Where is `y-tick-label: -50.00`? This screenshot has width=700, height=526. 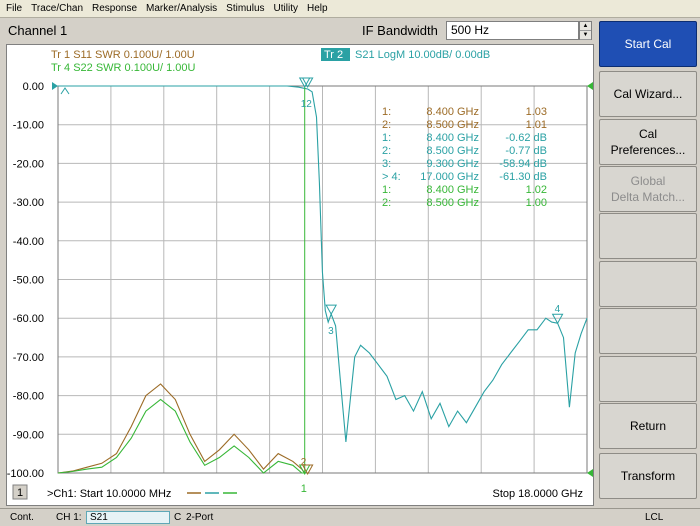
y-tick-label: -50.00 is located at coordinates (28, 281).